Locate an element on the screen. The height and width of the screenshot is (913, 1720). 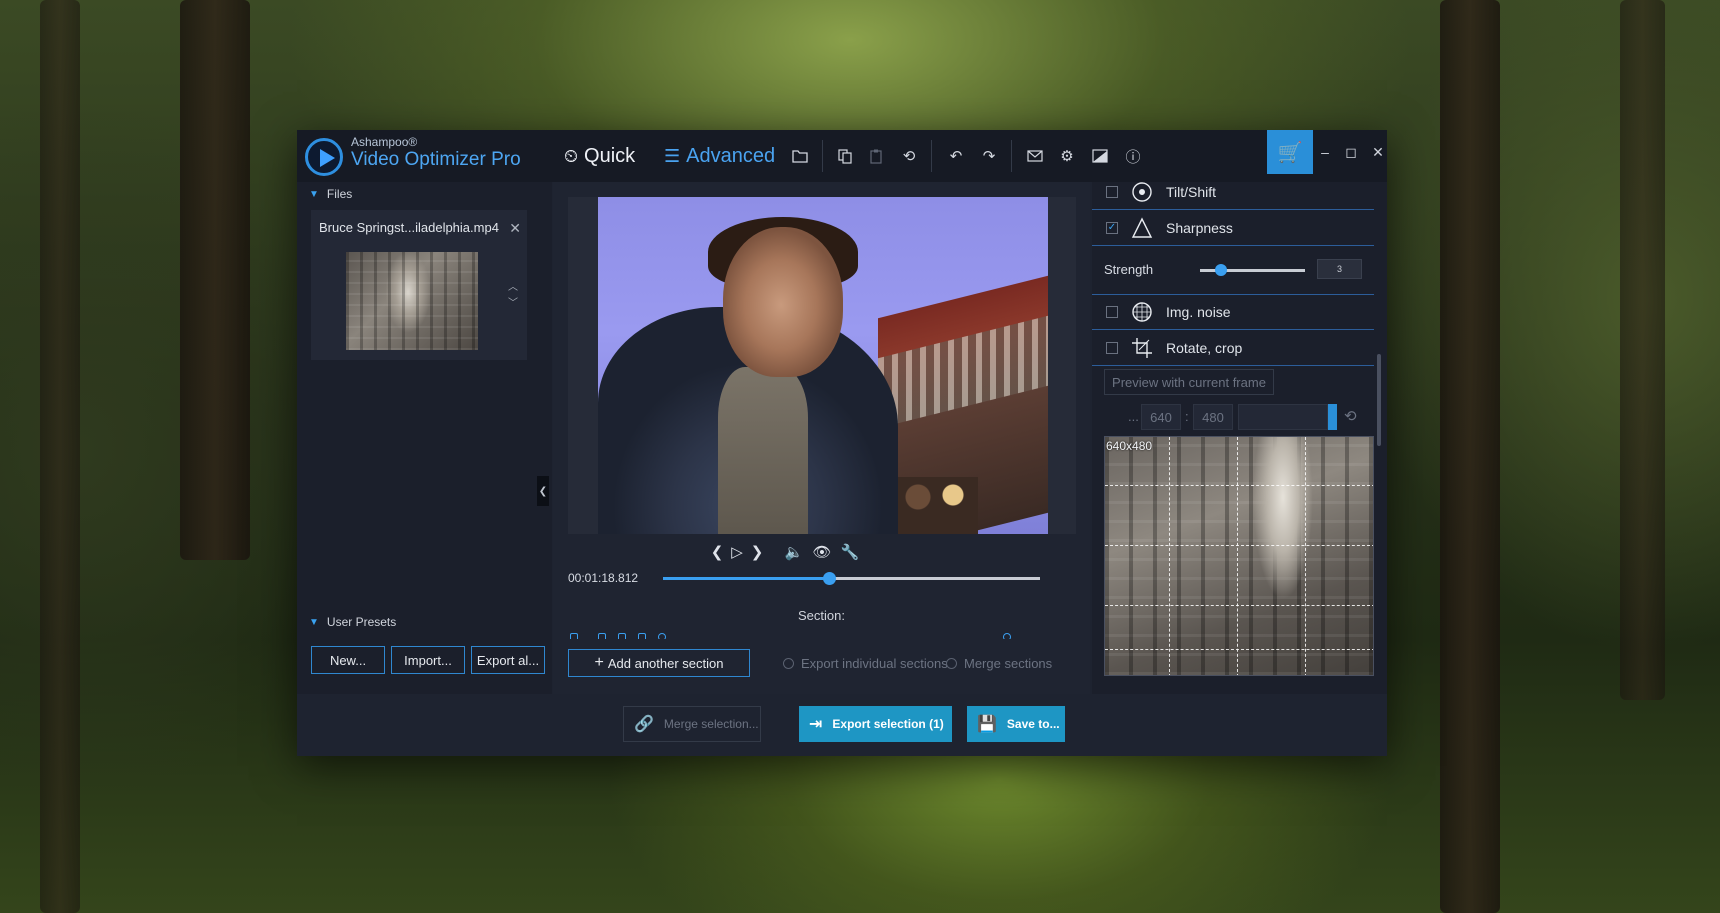
filter-label: Tilt/Shift is located at coordinates (1191, 191).